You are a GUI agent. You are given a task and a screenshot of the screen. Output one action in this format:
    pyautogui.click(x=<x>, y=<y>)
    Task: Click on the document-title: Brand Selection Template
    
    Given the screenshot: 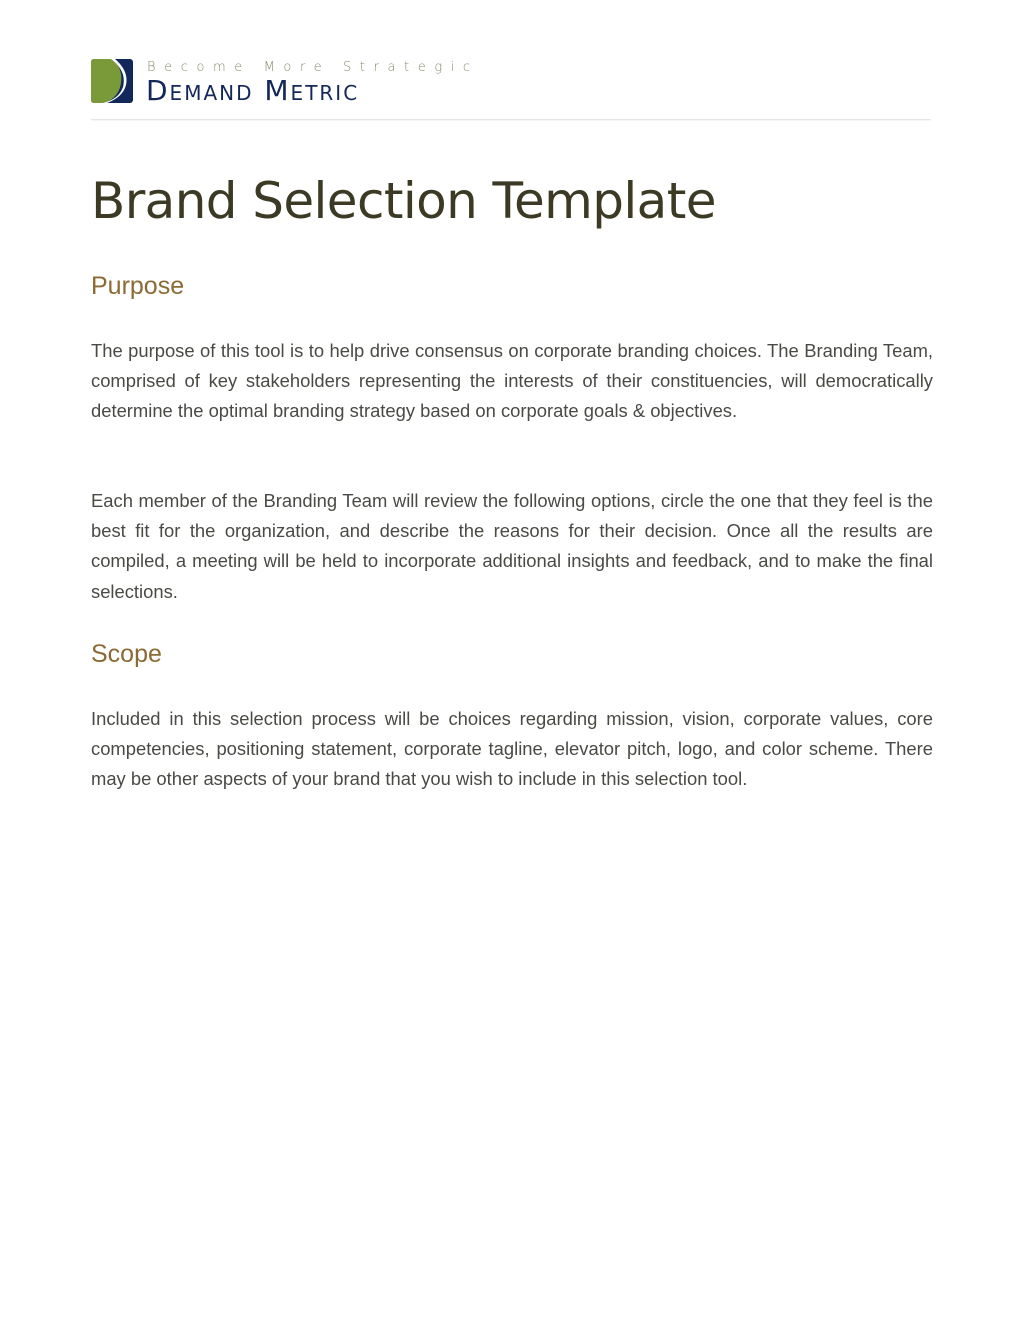 What is the action you would take?
    pyautogui.click(x=403, y=201)
    